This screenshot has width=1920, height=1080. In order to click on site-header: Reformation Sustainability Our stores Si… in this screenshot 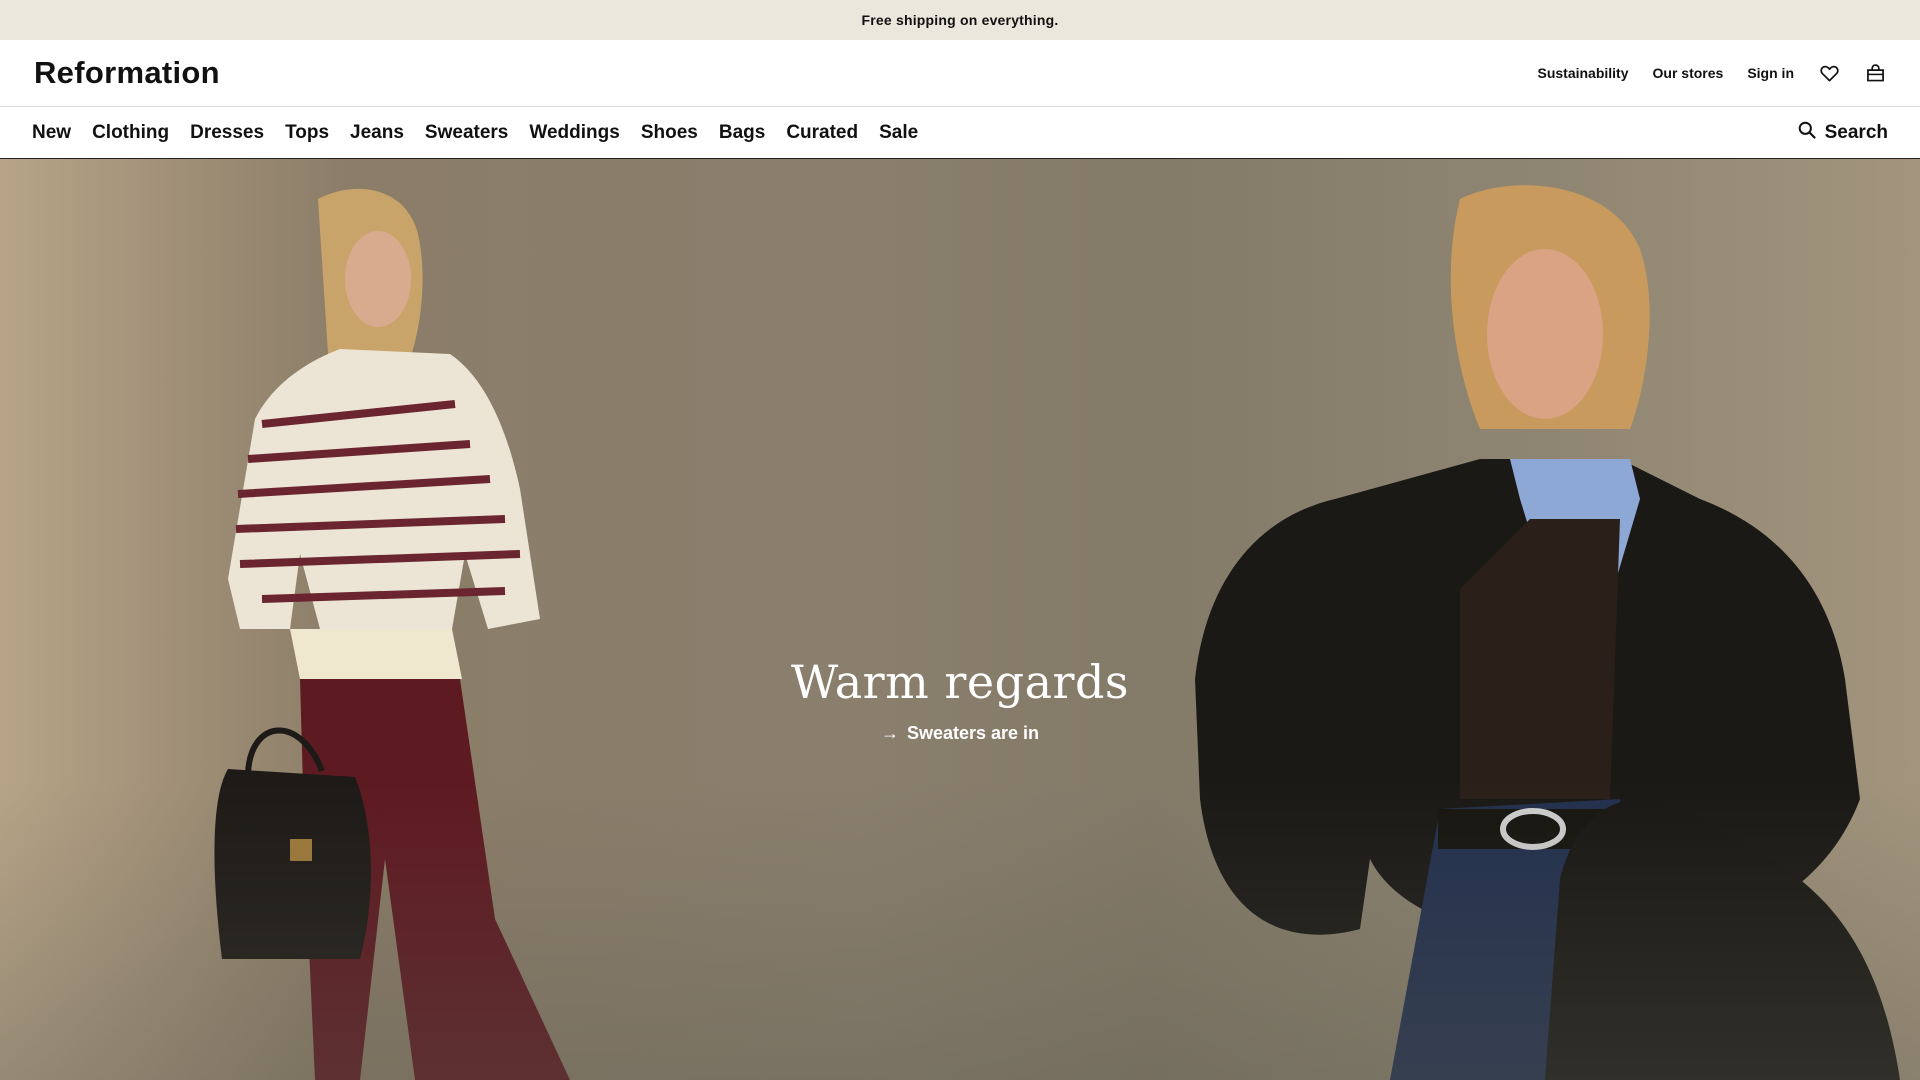, I will do `click(960, 73)`.